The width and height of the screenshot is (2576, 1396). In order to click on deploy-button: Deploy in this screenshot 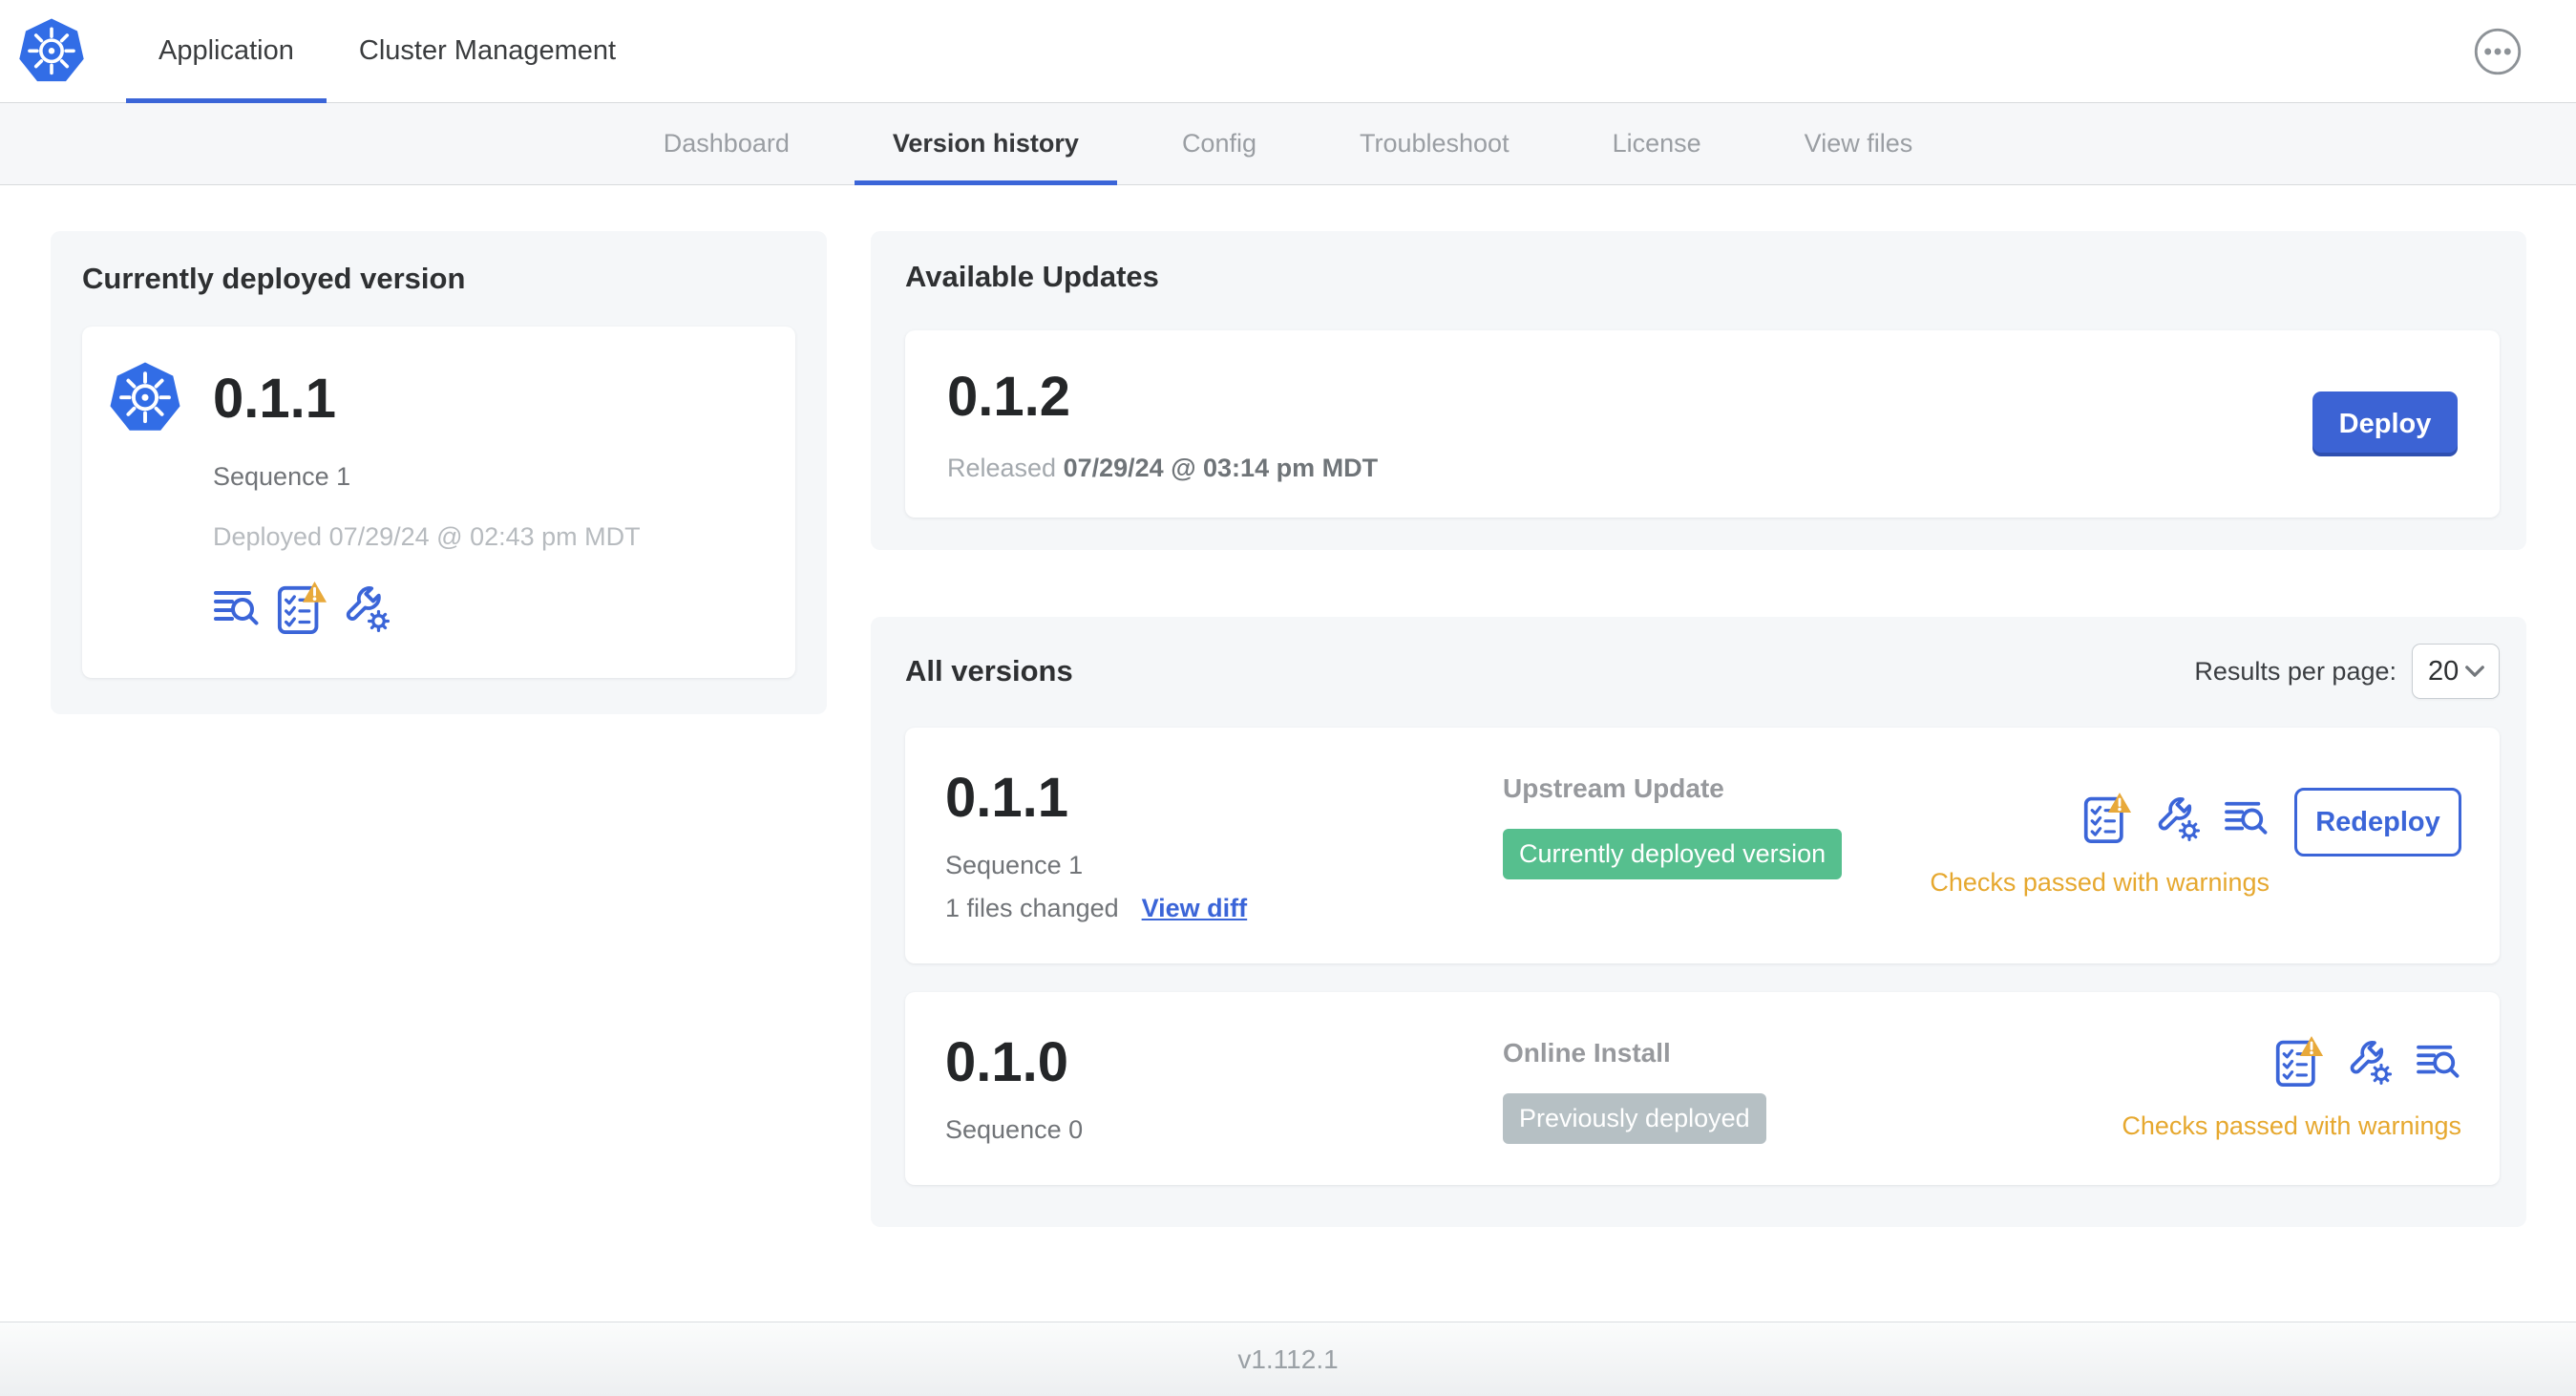, I will do `click(2385, 423)`.